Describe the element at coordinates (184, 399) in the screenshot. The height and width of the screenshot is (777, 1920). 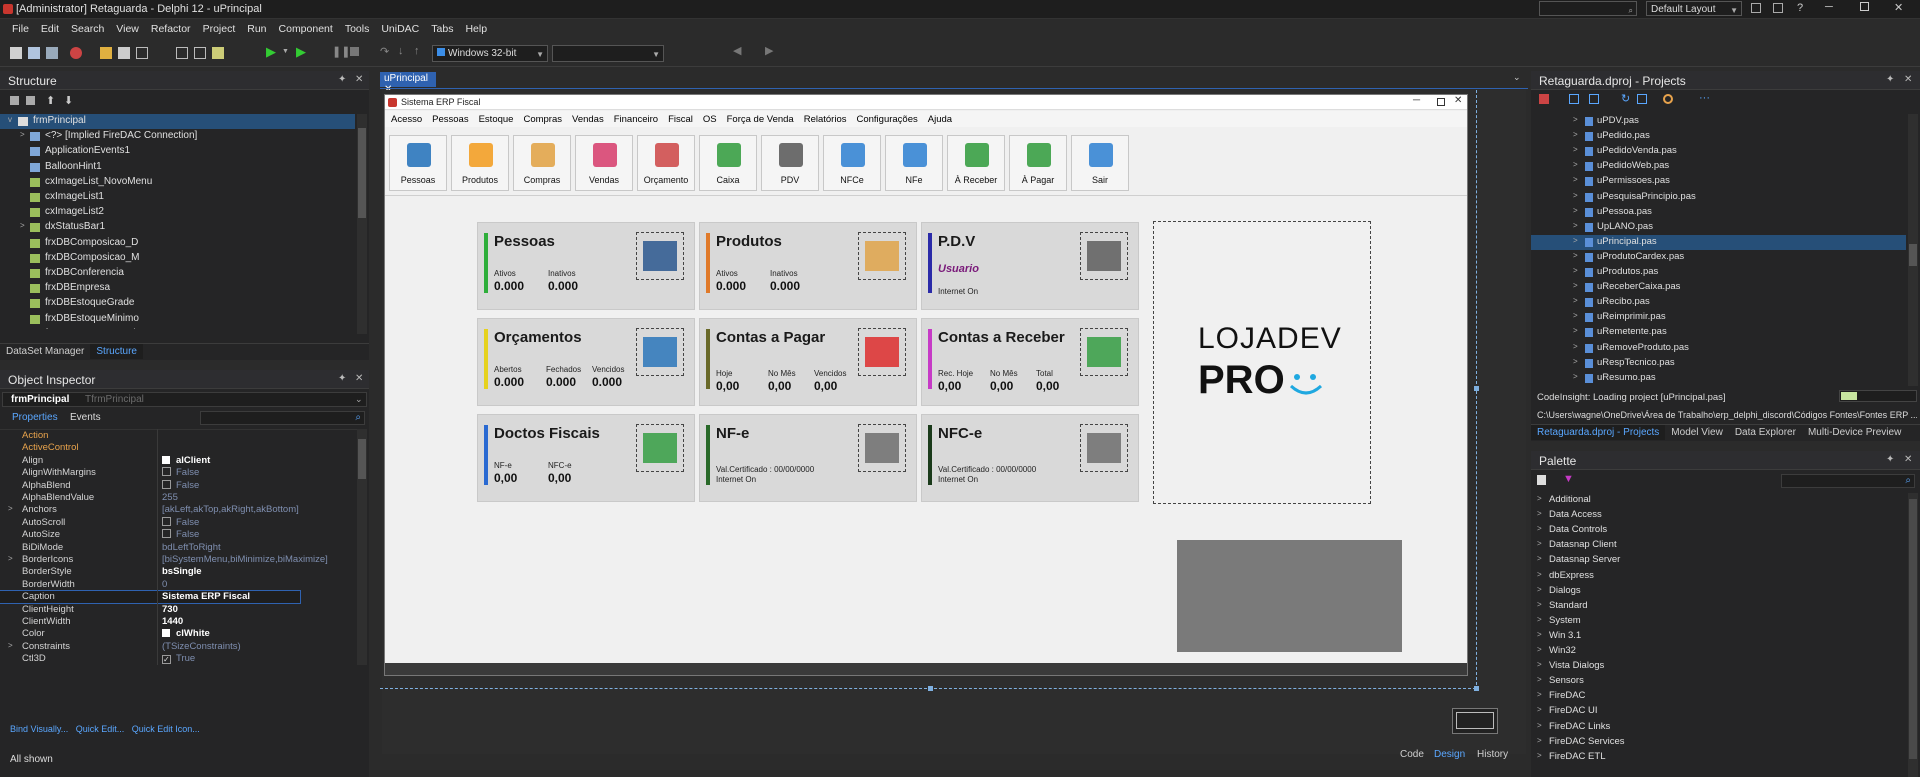
I see `object-selector: frmPrincipal TfrmPrincipal ⌄` at that location.